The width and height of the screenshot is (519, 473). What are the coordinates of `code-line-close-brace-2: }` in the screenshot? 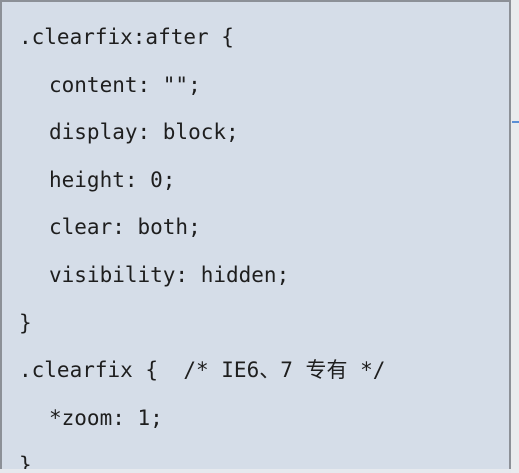 It's located at (25, 461).